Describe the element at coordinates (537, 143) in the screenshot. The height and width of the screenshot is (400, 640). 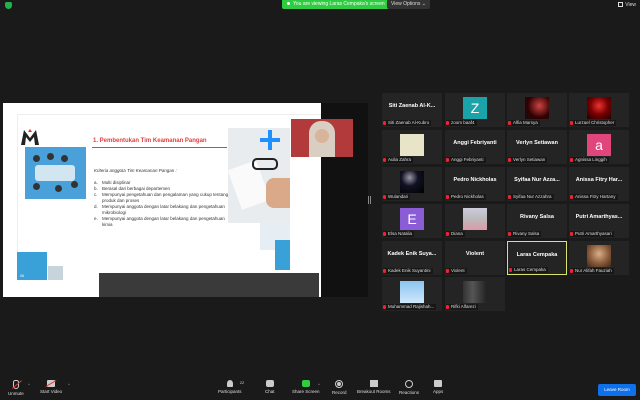
I see `participant-display-name: Verlyn Setiawan` at that location.